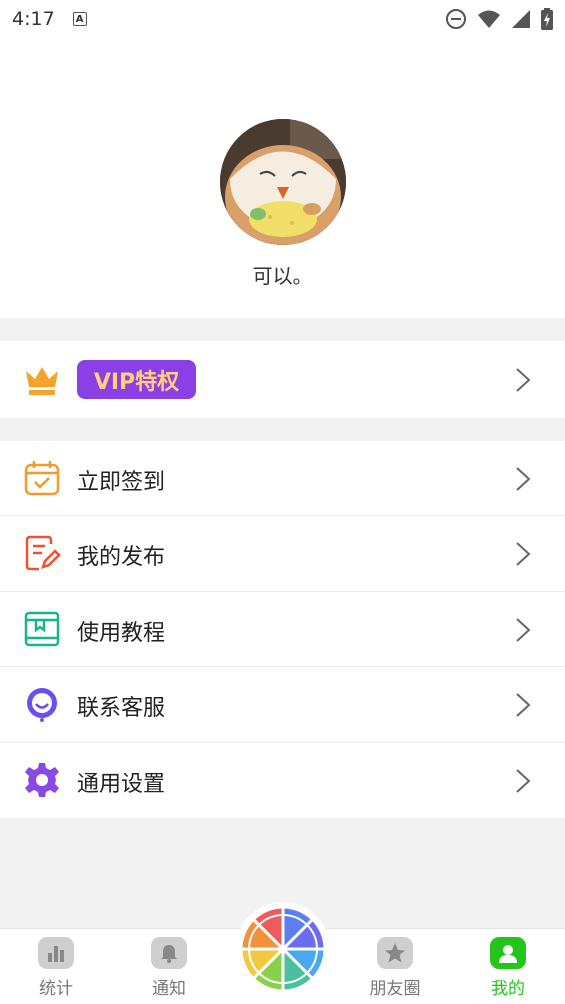  I want to click on signal-icon, so click(521, 19).